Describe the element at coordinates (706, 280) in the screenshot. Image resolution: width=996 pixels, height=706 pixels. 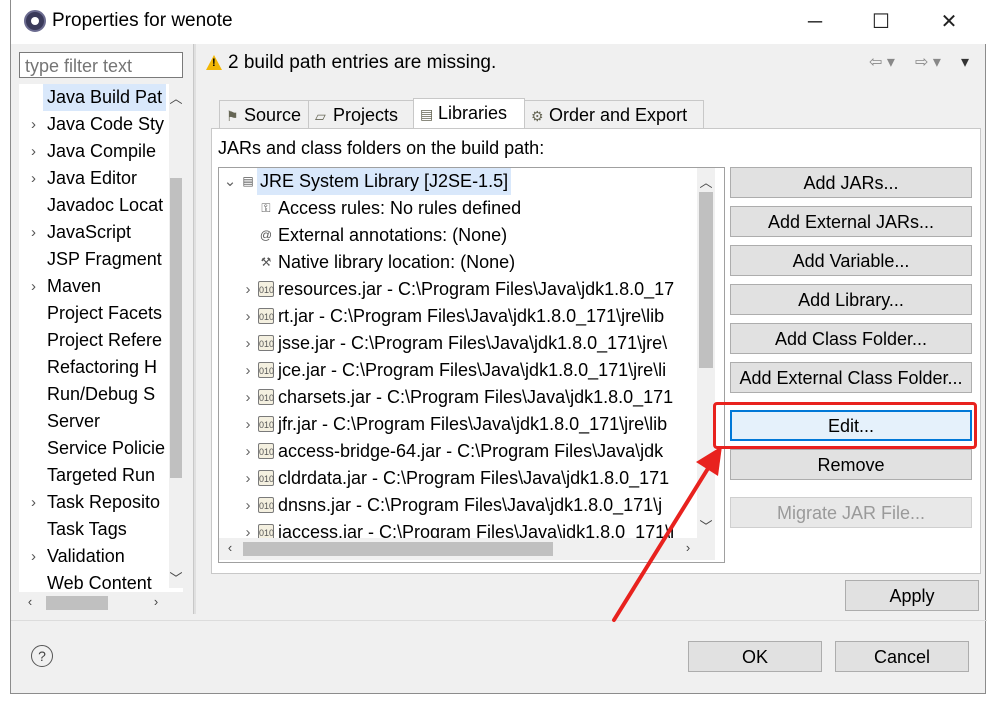
I see `list-scroll-thumb` at that location.